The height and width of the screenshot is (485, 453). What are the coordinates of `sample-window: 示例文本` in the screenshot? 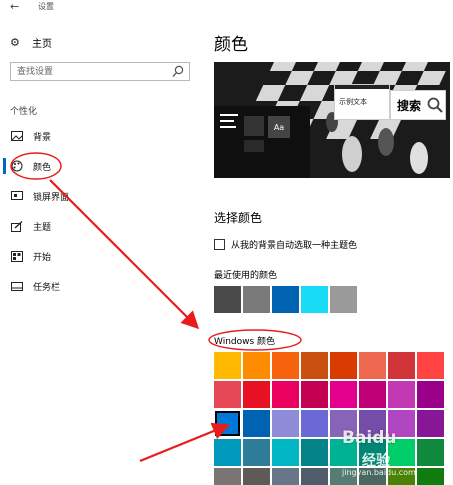 It's located at (362, 102).